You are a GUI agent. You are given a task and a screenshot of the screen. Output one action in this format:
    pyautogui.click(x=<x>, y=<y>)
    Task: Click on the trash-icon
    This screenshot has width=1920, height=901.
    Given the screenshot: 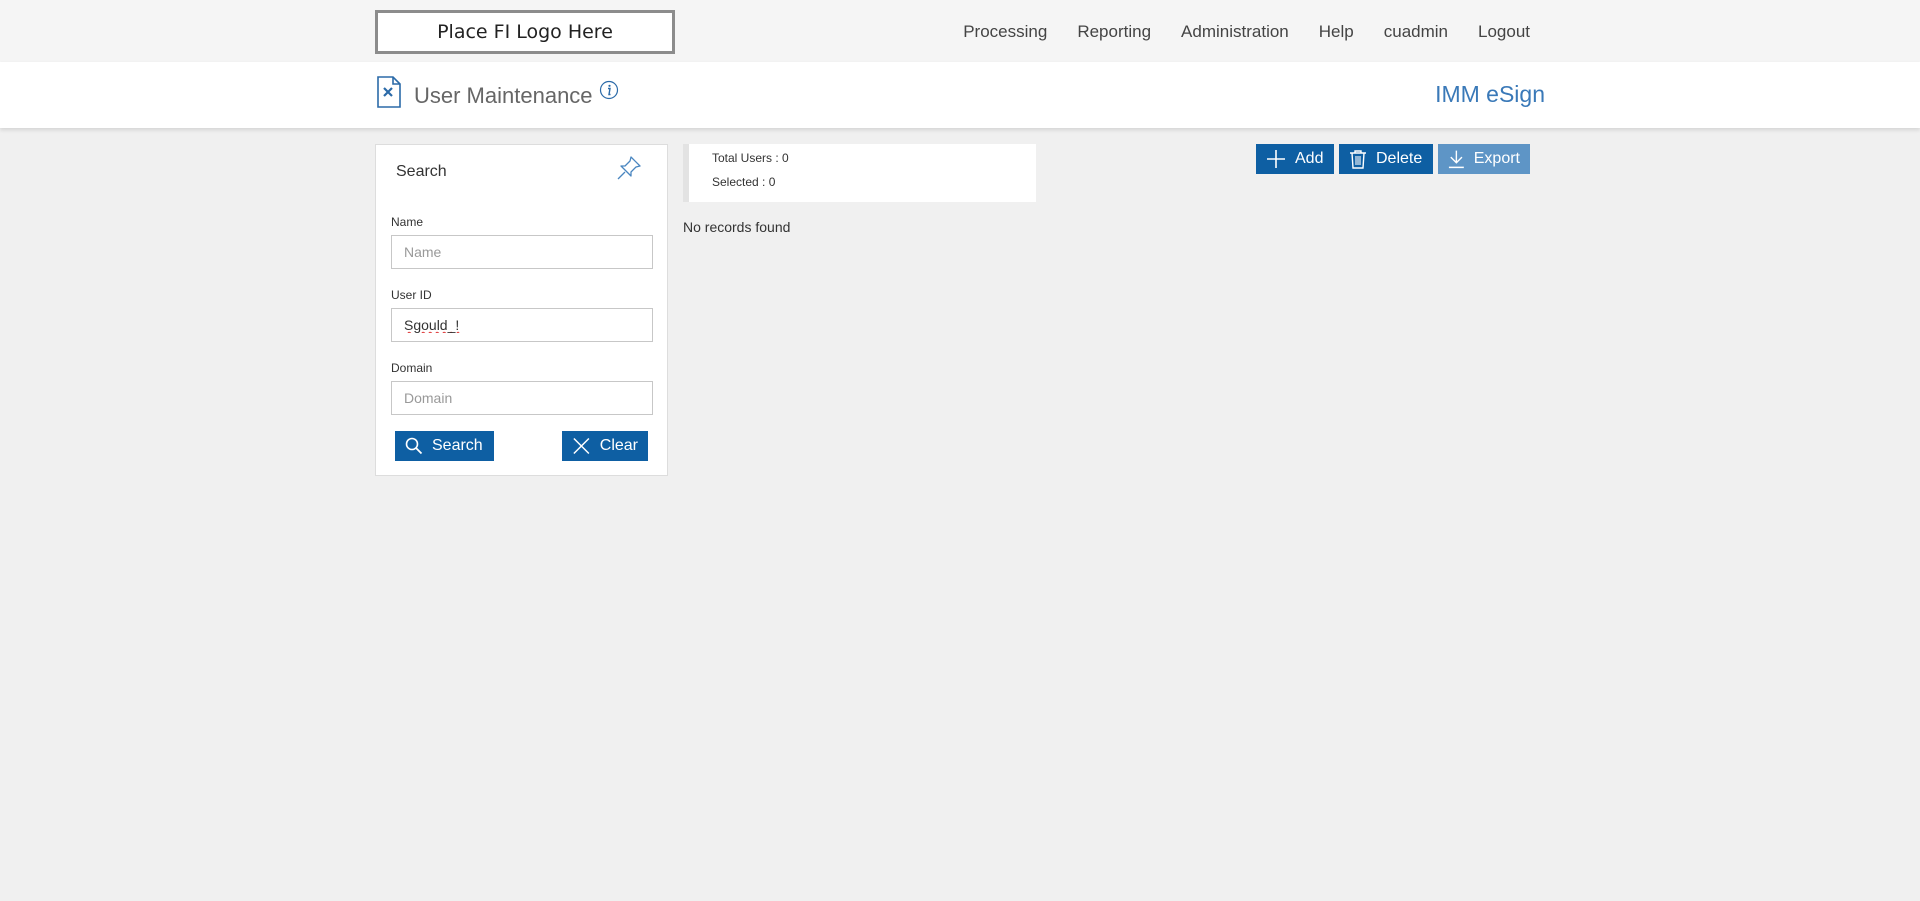 What is the action you would take?
    pyautogui.click(x=1358, y=159)
    